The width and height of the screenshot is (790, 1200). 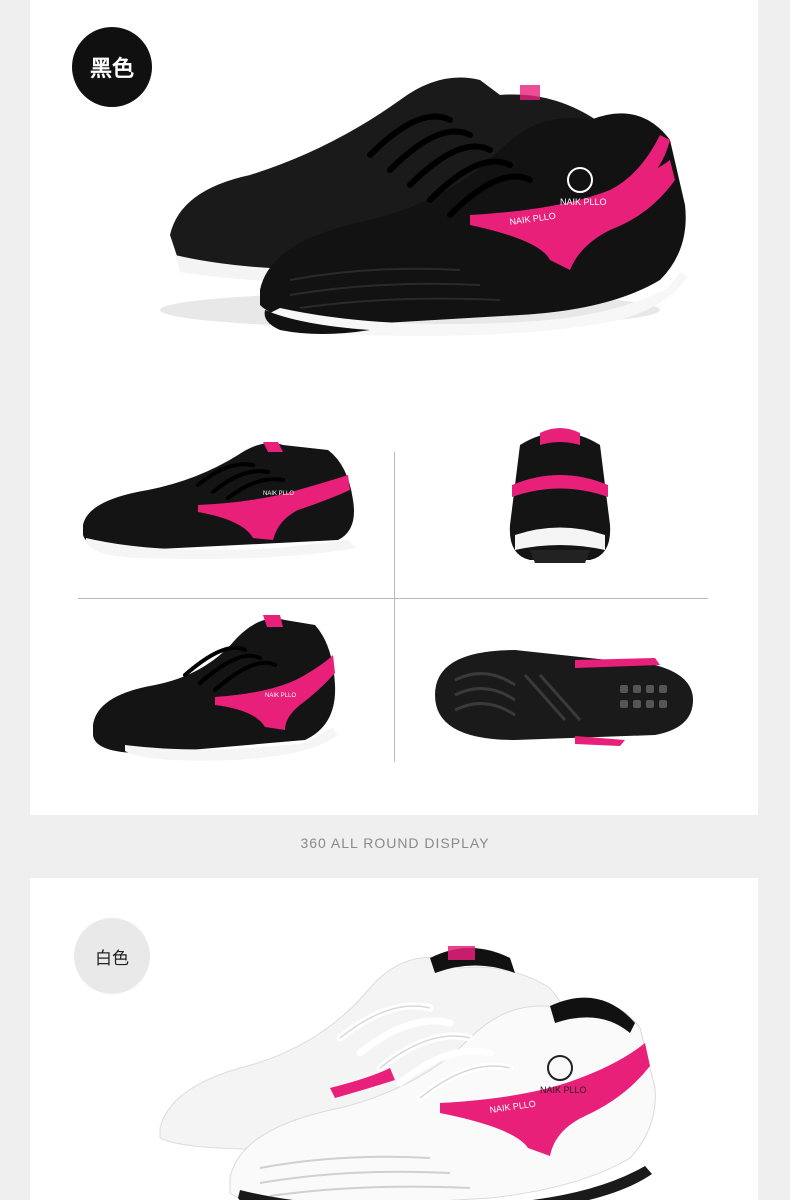 I want to click on three-quarter-shoe-image: NAIK PLLO, so click(x=215, y=688).